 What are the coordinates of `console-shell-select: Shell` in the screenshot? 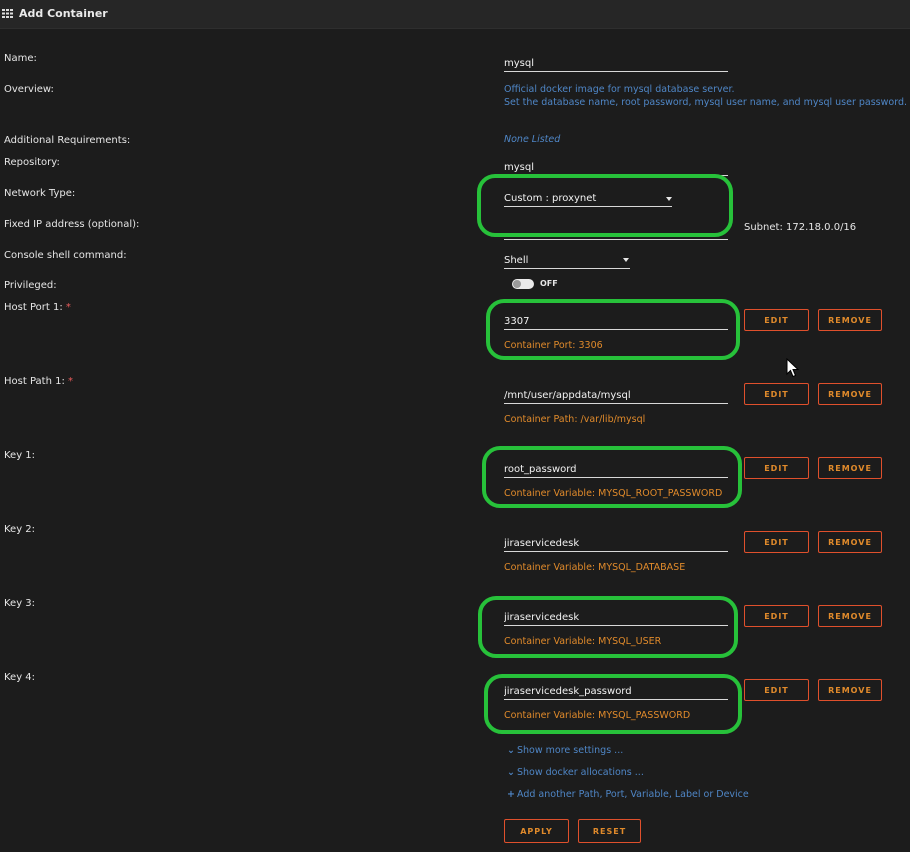 It's located at (567, 261).